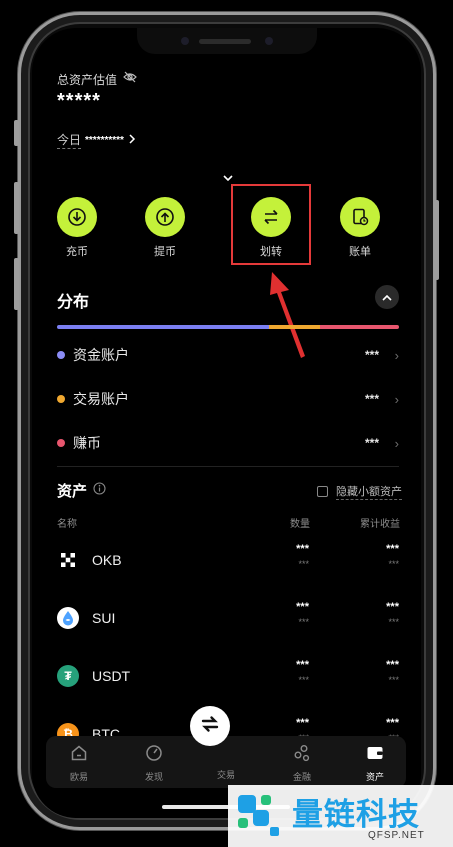 The width and height of the screenshot is (453, 847). I want to click on home-icon, so click(79, 755).